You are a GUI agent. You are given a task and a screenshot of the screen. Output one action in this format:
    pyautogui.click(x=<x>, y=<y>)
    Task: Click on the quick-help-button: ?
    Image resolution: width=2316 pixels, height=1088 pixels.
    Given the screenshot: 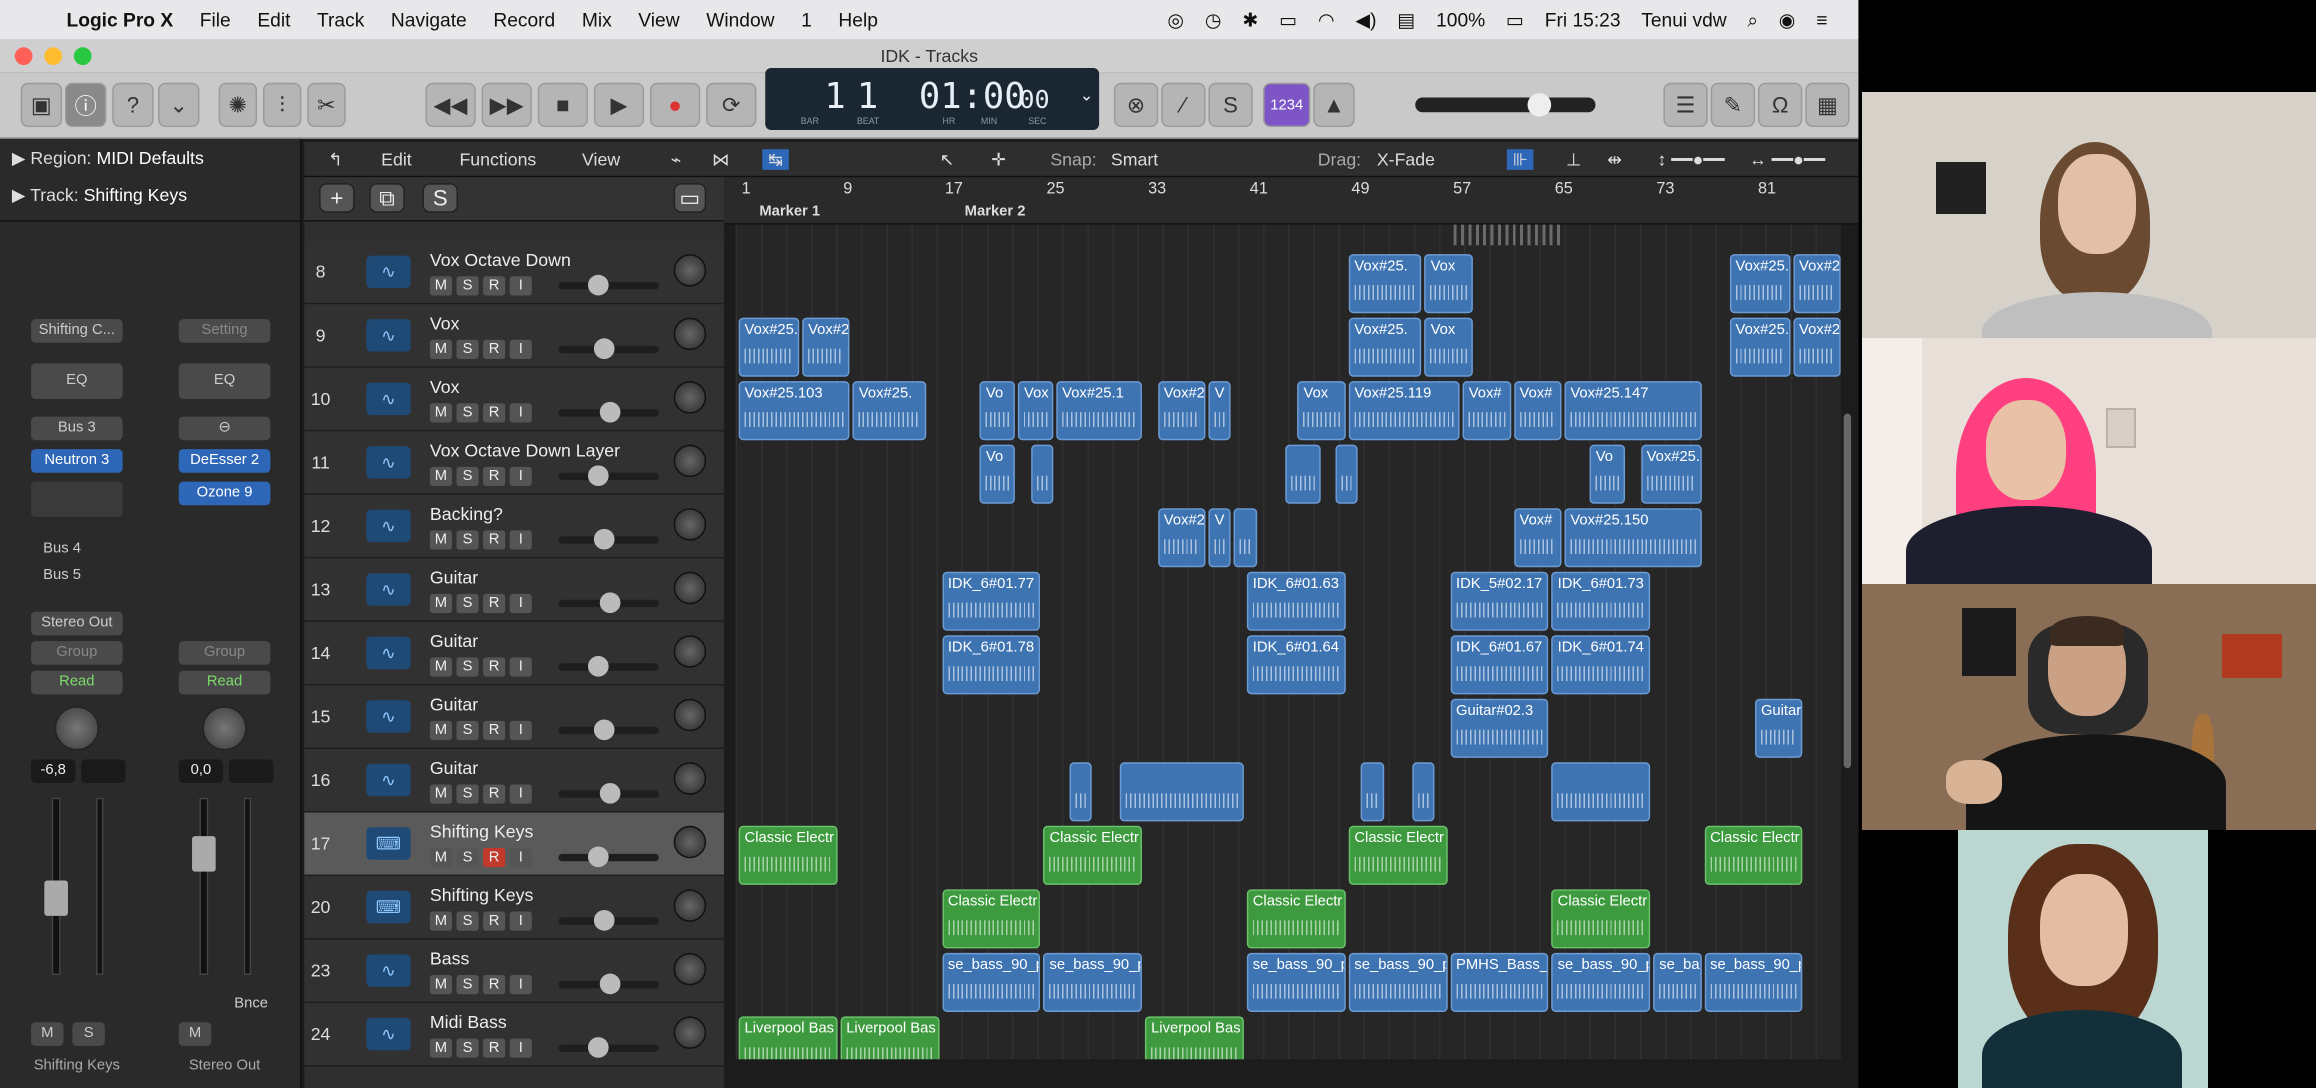 What is the action you would take?
    pyautogui.click(x=133, y=105)
    